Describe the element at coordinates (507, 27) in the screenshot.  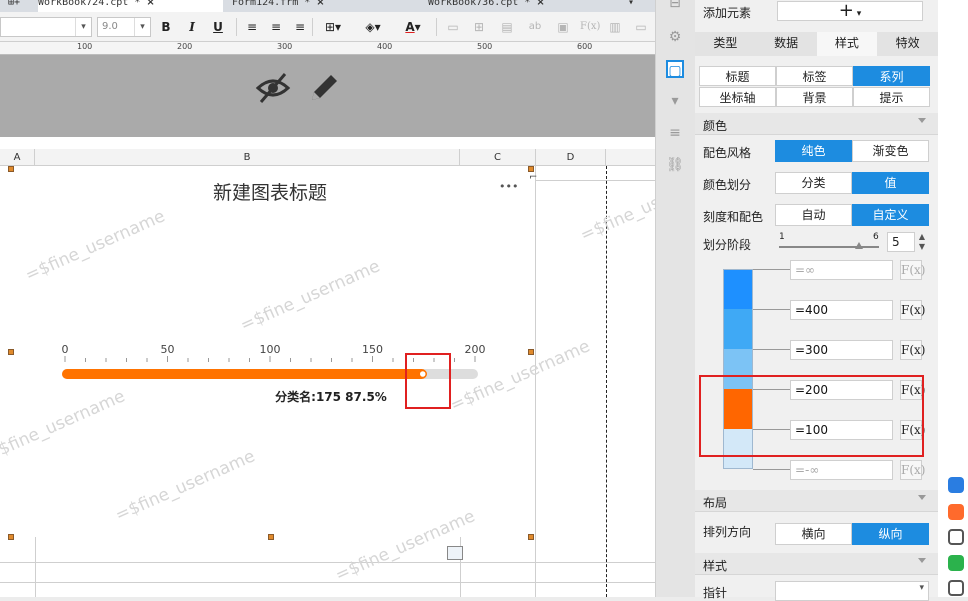
I see `text-cell-icon: ▤` at that location.